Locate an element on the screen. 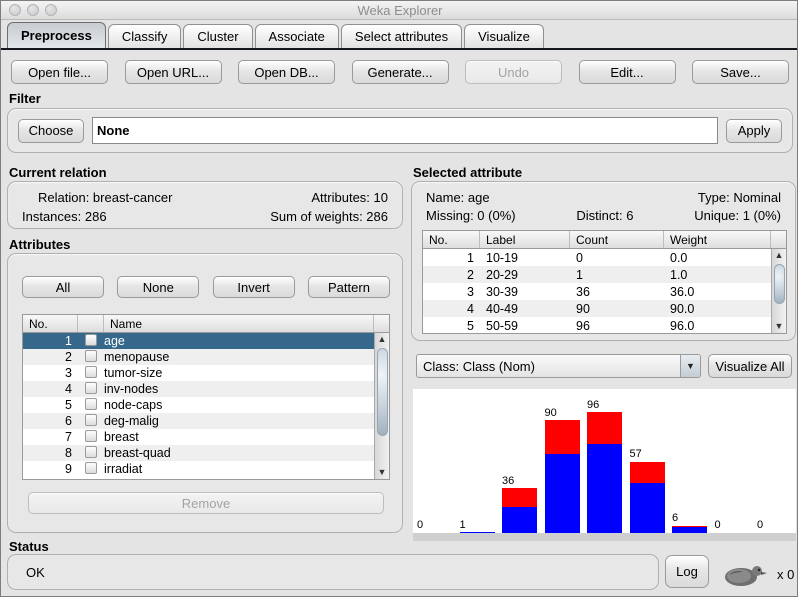 The height and width of the screenshot is (597, 798). tab-cluster: Cluster is located at coordinates (218, 36).